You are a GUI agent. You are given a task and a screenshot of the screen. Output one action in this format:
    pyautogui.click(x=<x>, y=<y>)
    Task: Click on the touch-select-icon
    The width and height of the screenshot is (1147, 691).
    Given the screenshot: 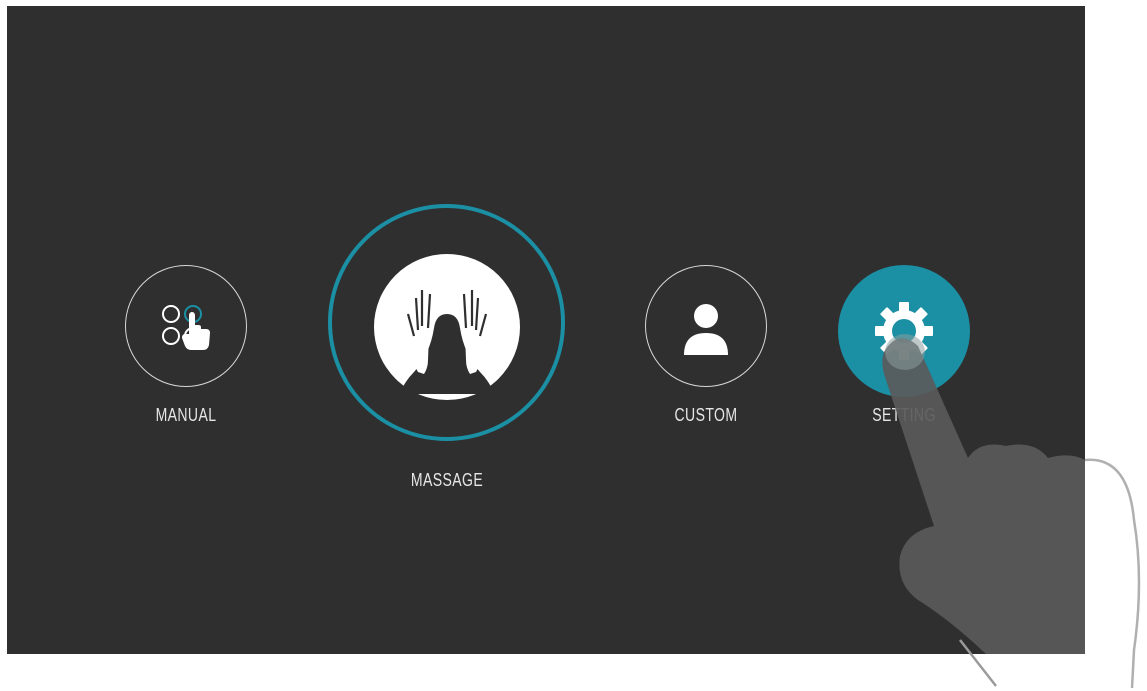 What is the action you would take?
    pyautogui.click(x=186, y=327)
    